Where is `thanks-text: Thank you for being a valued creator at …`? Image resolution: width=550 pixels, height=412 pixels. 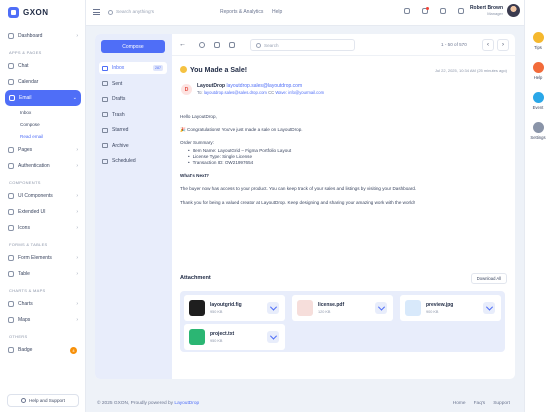 thanks-text: Thank you for being a valued creator at … is located at coordinates (297, 202).